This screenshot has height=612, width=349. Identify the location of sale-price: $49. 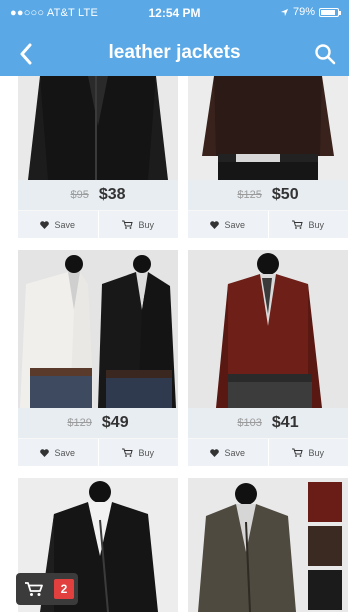
(115, 422).